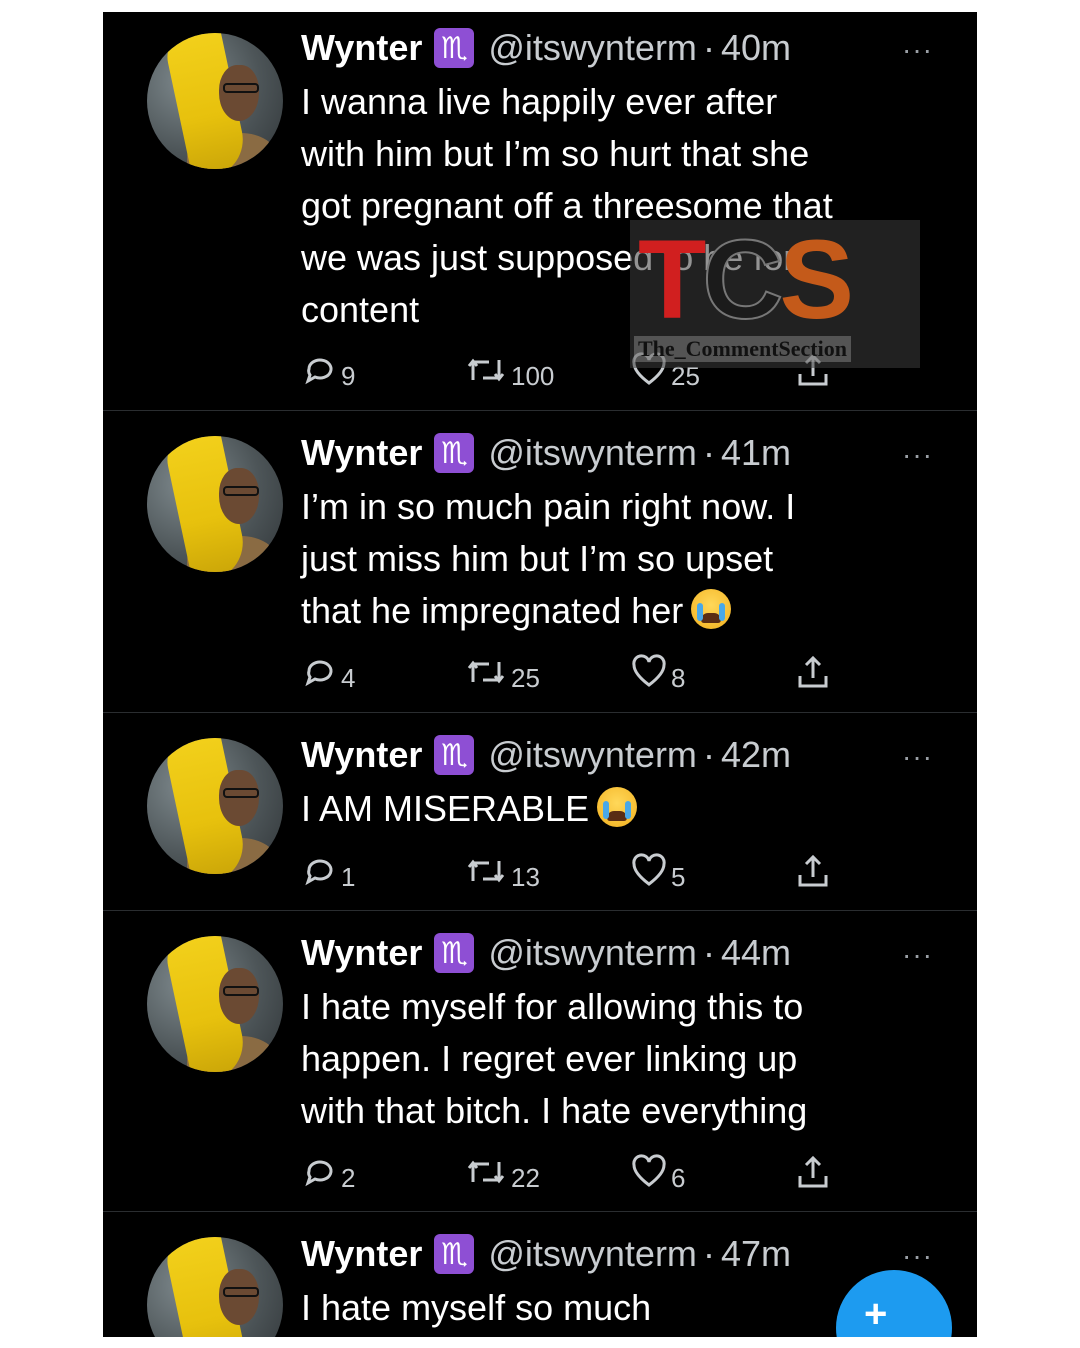  Describe the element at coordinates (348, 1178) in the screenshot. I see `reply-count: 2` at that location.